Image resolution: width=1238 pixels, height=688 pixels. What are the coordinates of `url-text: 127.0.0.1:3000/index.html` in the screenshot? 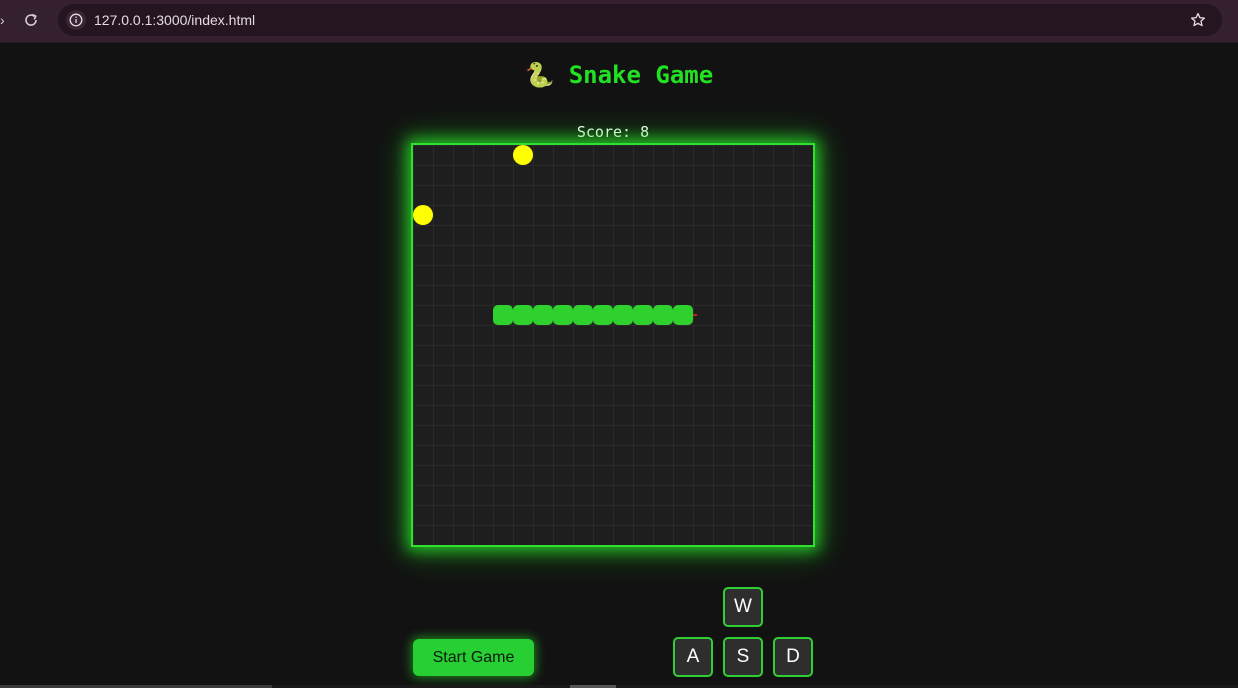 It's located at (174, 20).